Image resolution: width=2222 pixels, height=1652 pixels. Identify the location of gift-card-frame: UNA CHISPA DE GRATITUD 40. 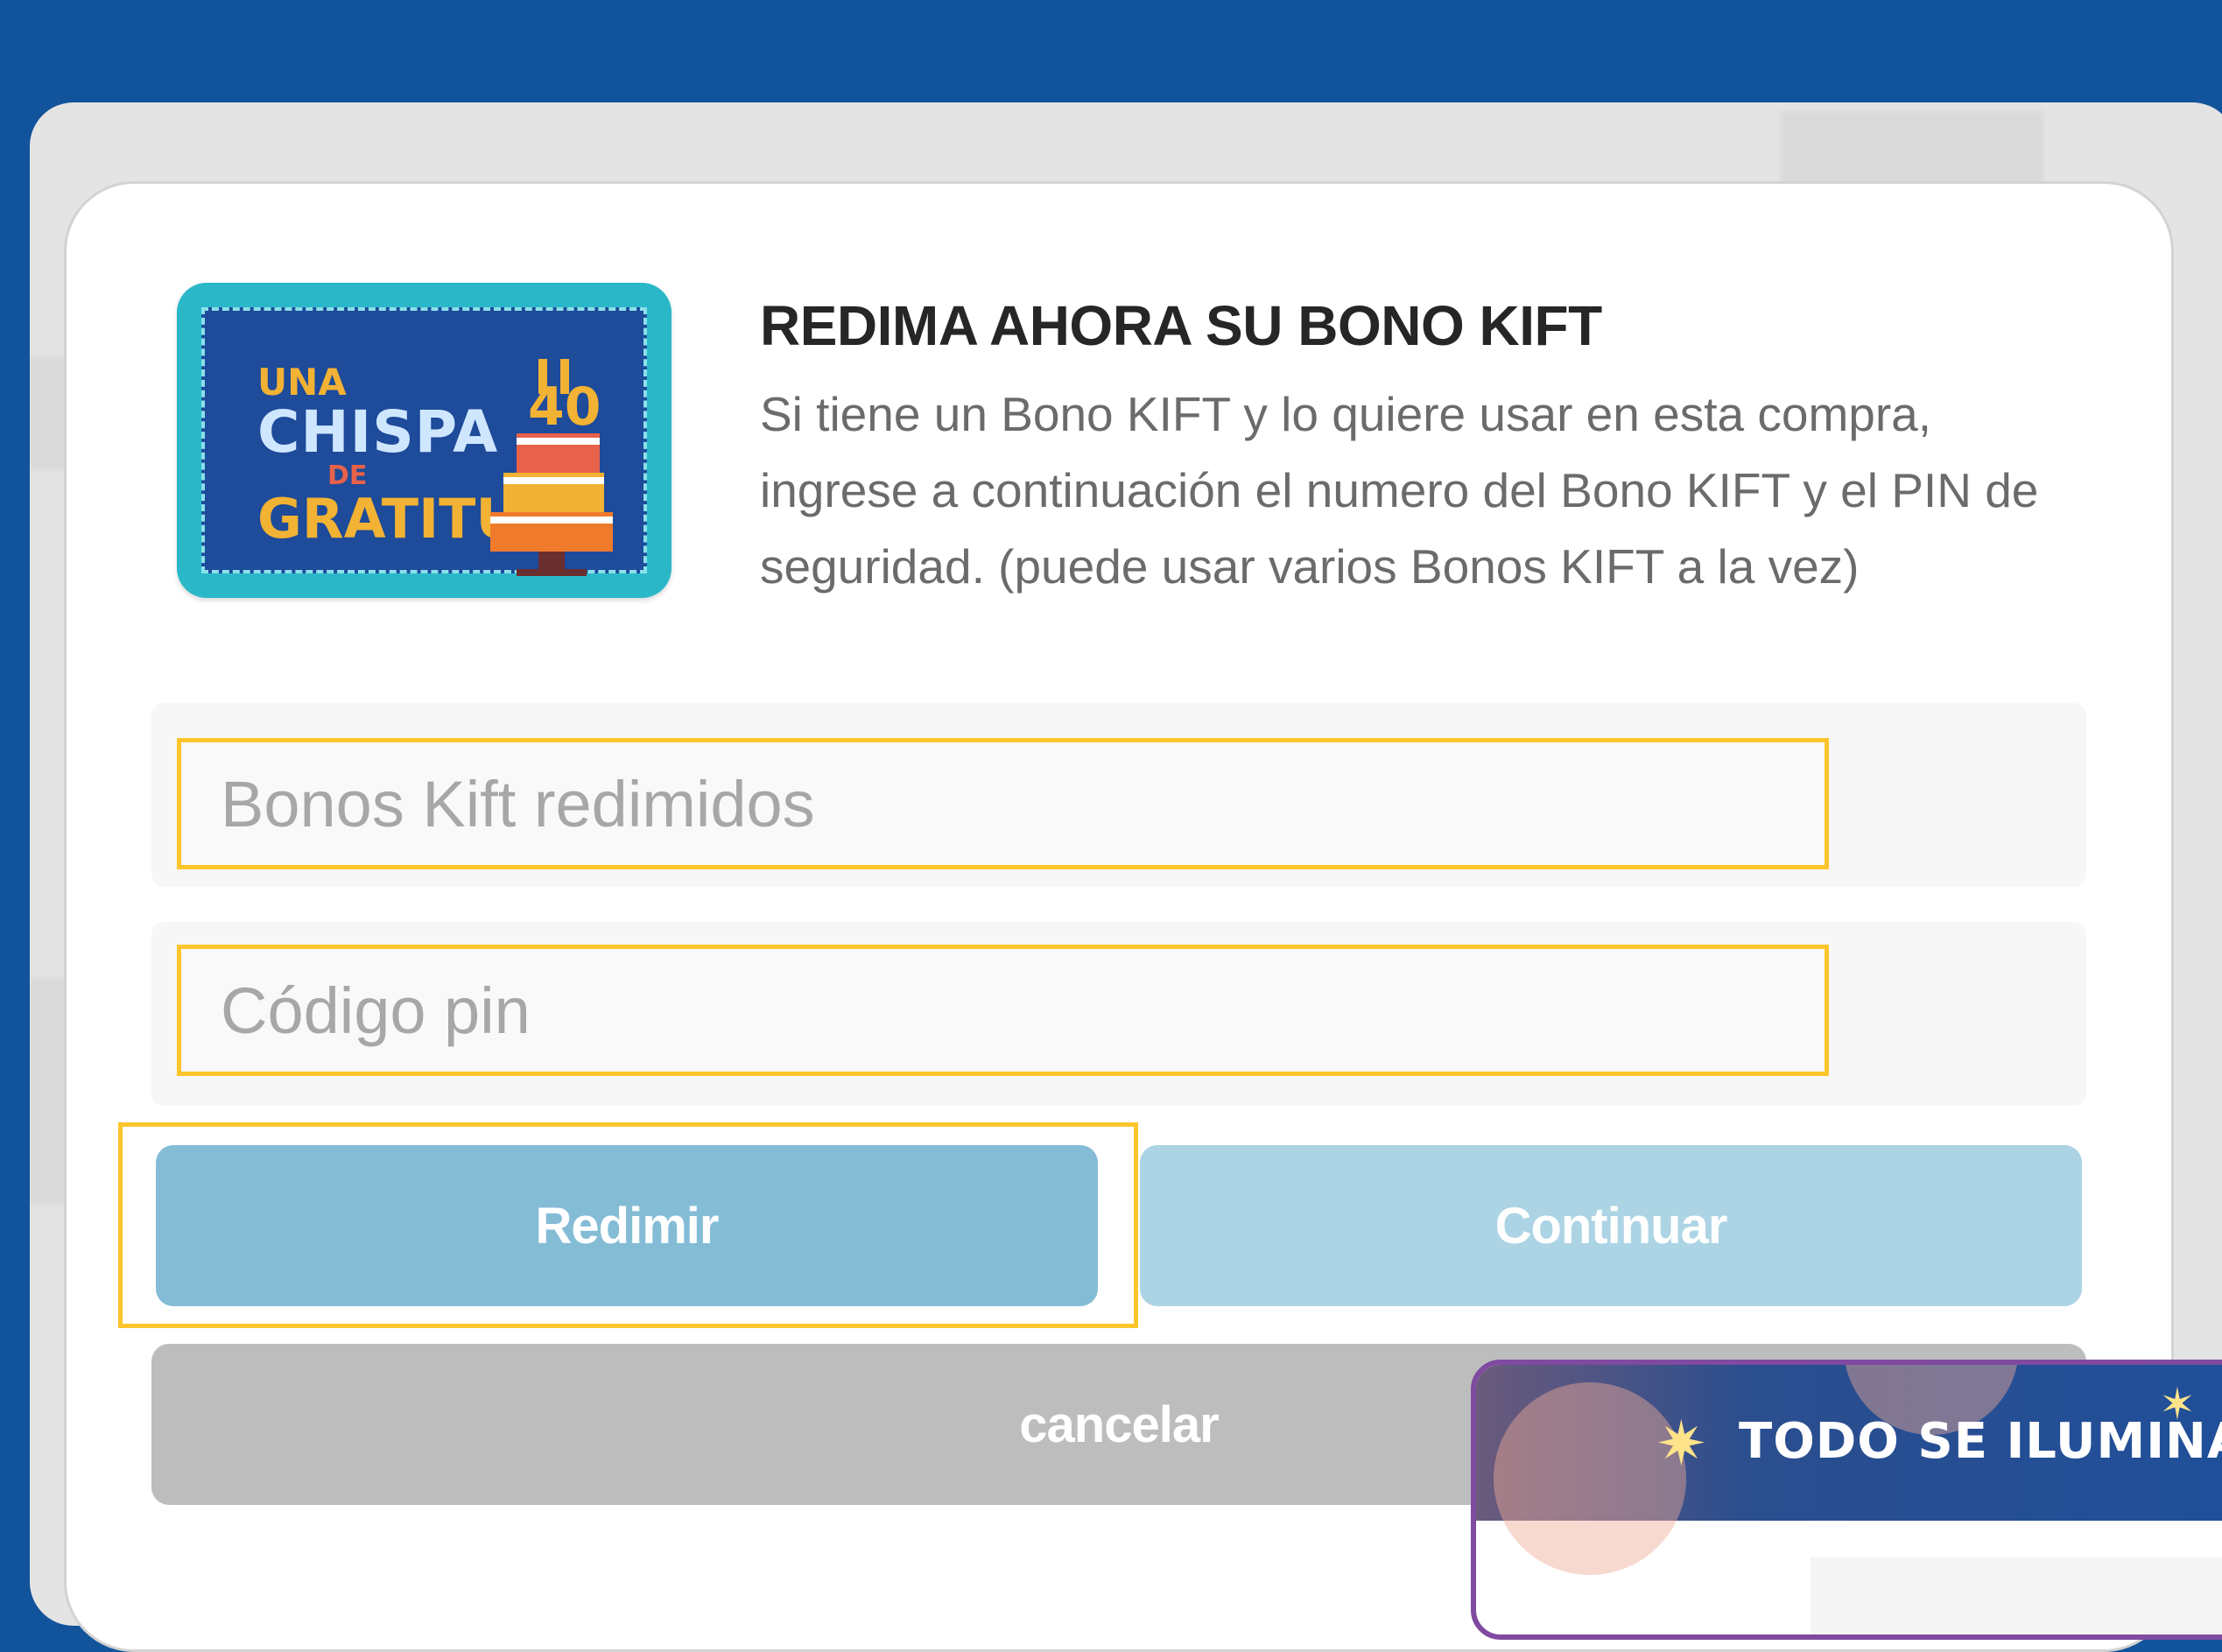
(424, 441).